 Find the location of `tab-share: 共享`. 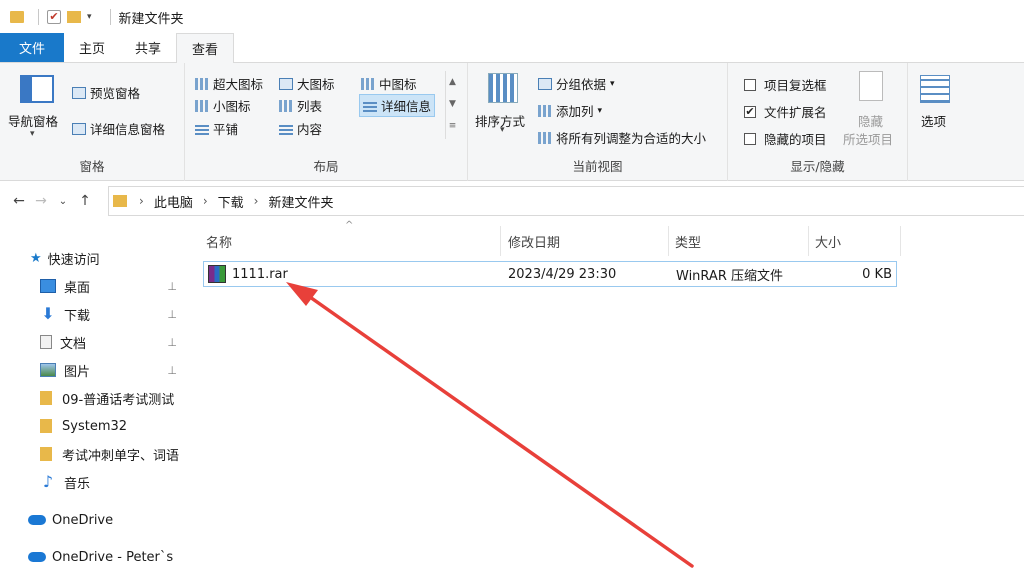

tab-share: 共享 is located at coordinates (148, 47).